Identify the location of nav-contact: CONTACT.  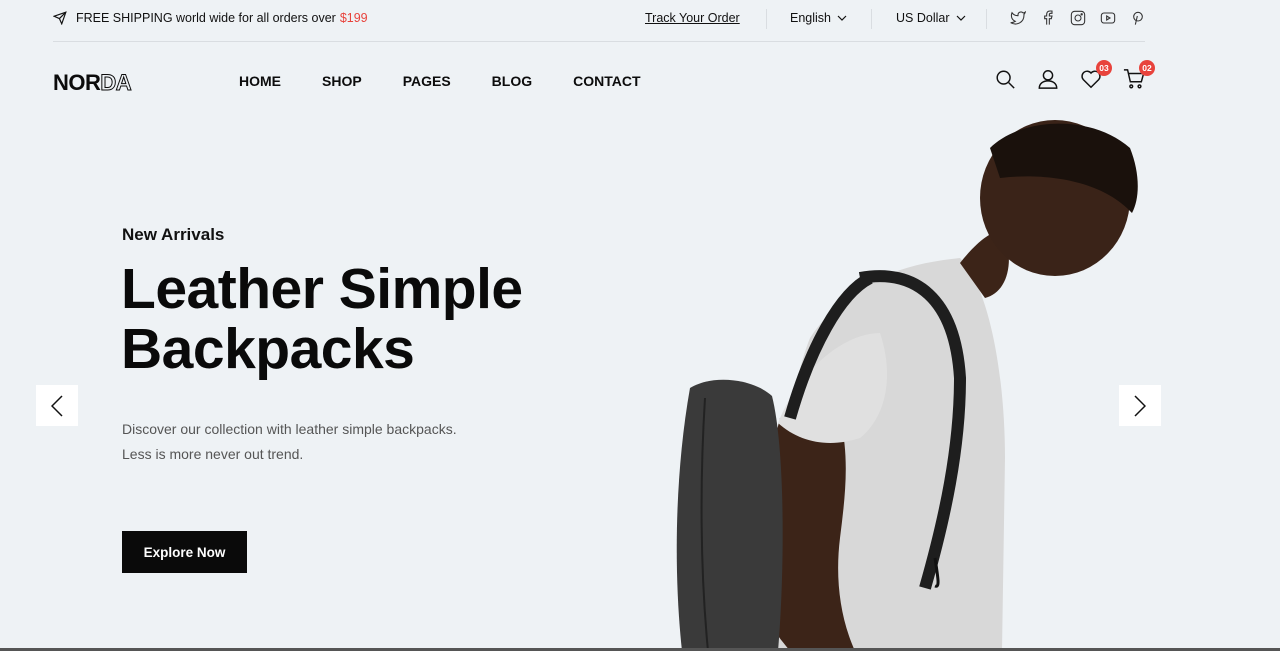
(606, 81).